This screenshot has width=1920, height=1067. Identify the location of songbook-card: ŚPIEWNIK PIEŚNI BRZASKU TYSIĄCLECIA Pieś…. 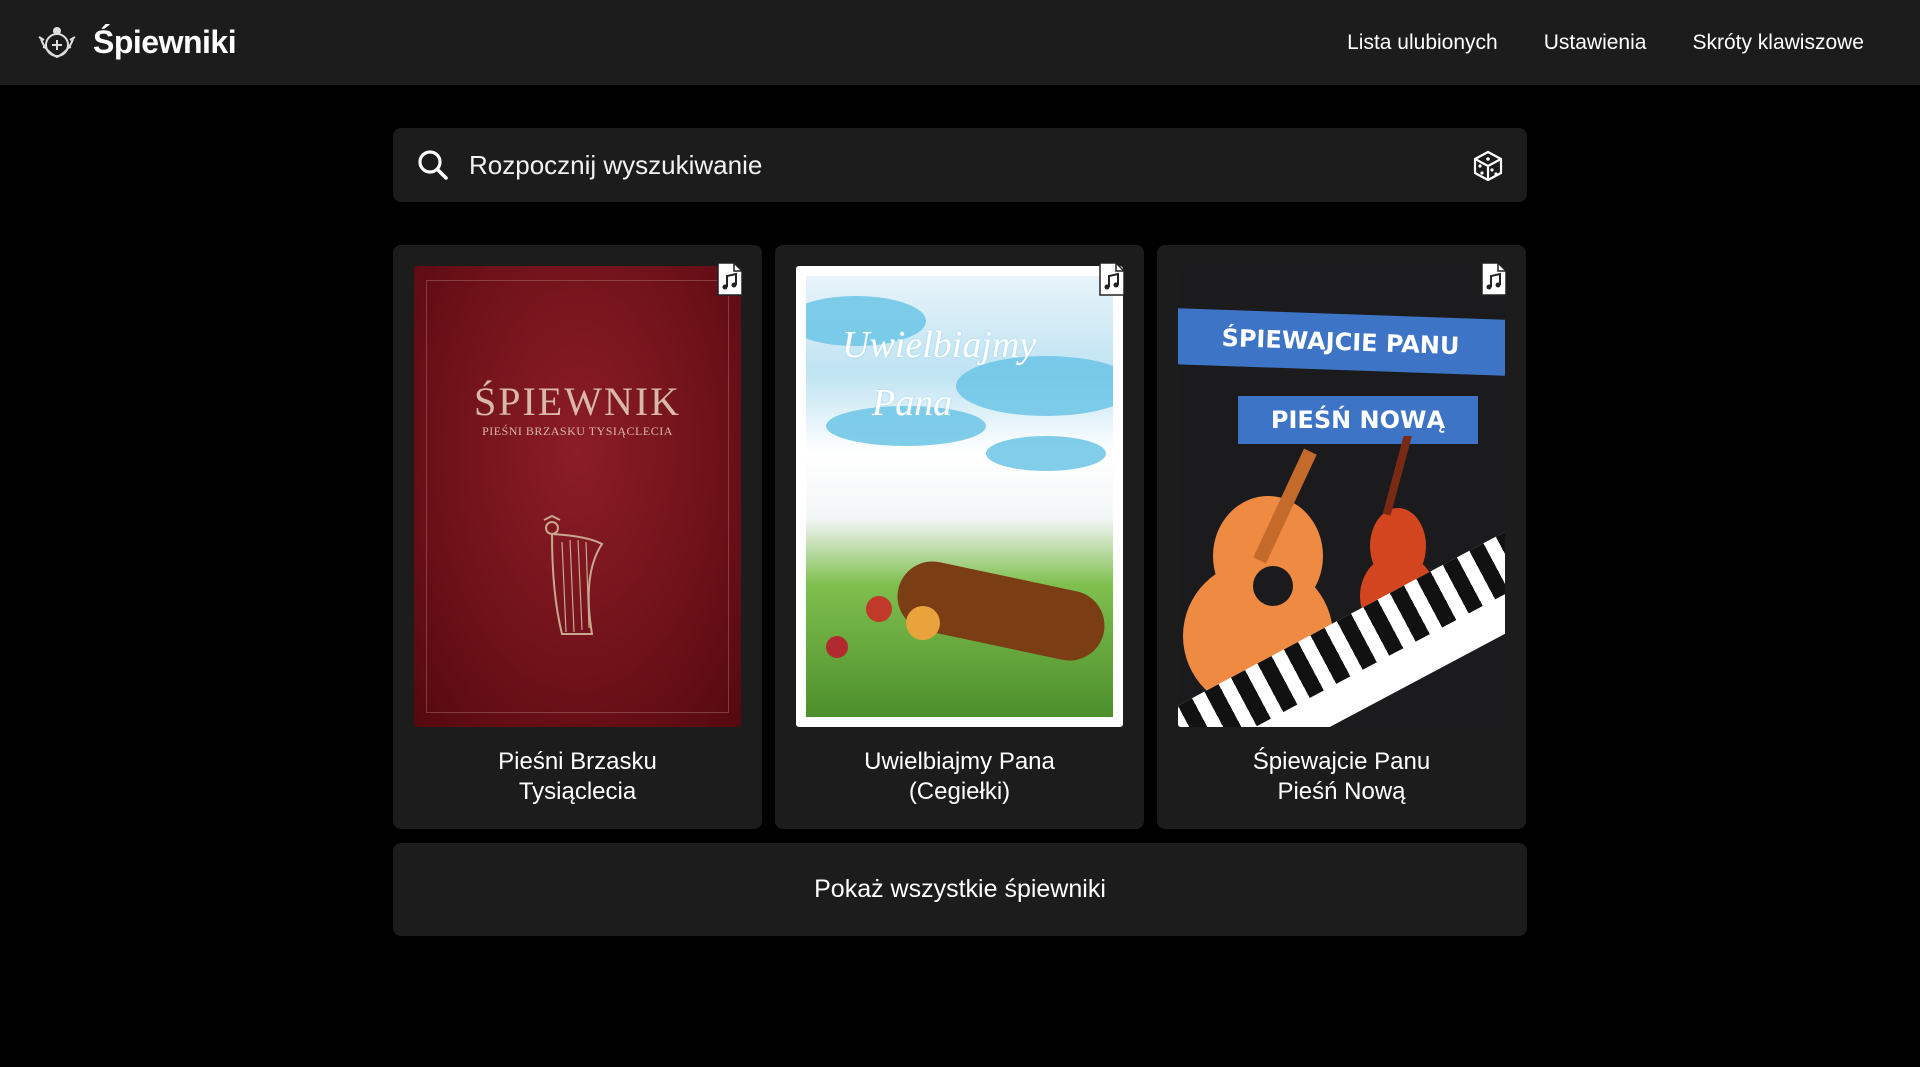
(577, 537).